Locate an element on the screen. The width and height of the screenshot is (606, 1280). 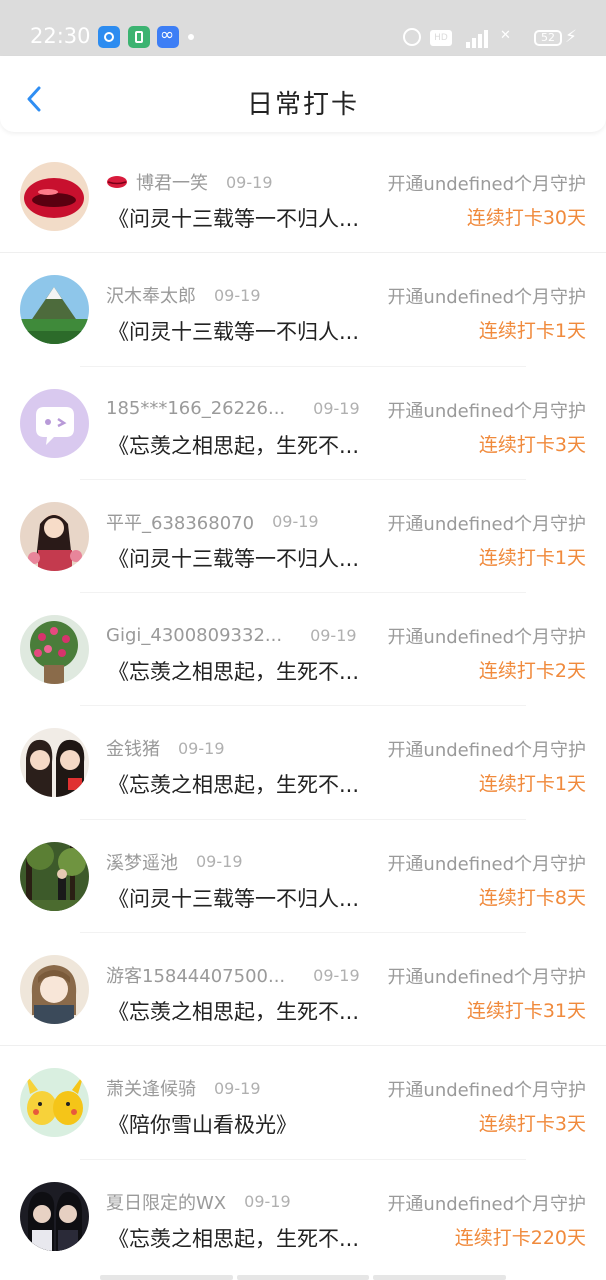
user-name: 博君一笑 is located at coordinates (172, 182).